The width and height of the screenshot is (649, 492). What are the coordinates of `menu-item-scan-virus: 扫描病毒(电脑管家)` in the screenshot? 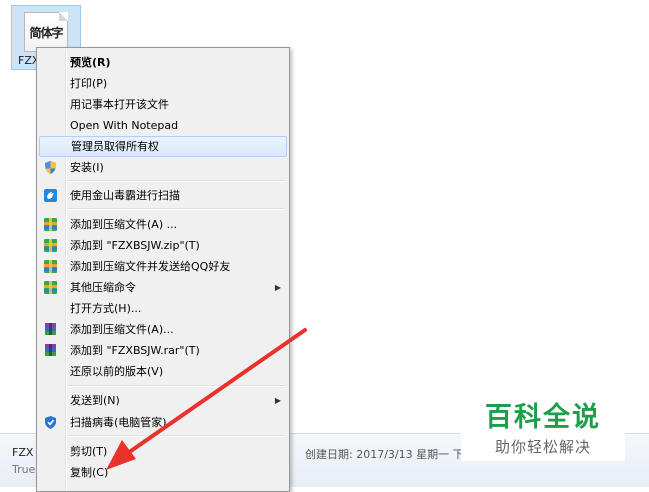 It's located at (163, 422).